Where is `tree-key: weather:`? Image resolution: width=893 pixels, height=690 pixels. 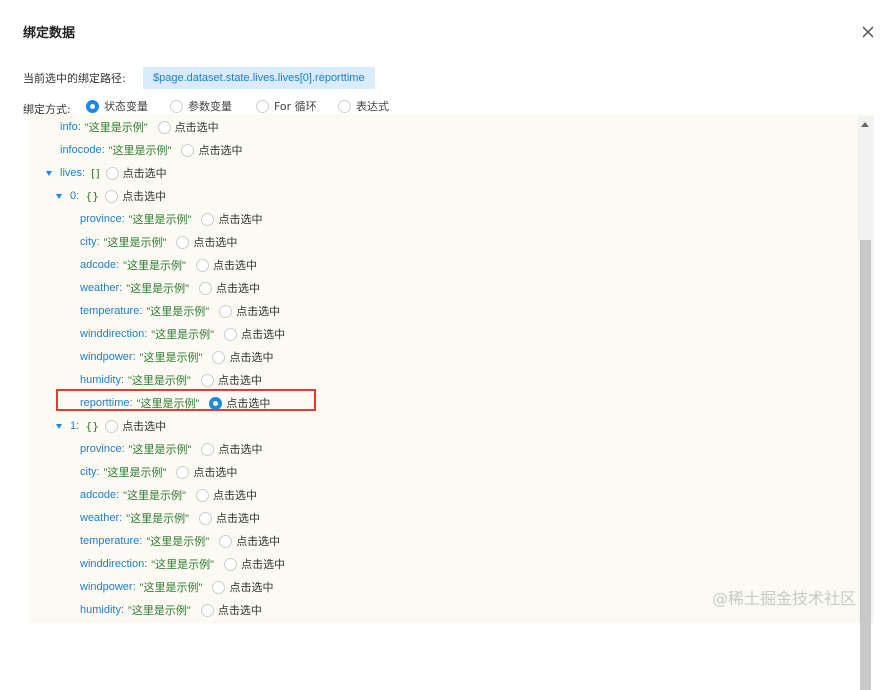
tree-key: weather: is located at coordinates (101, 518).